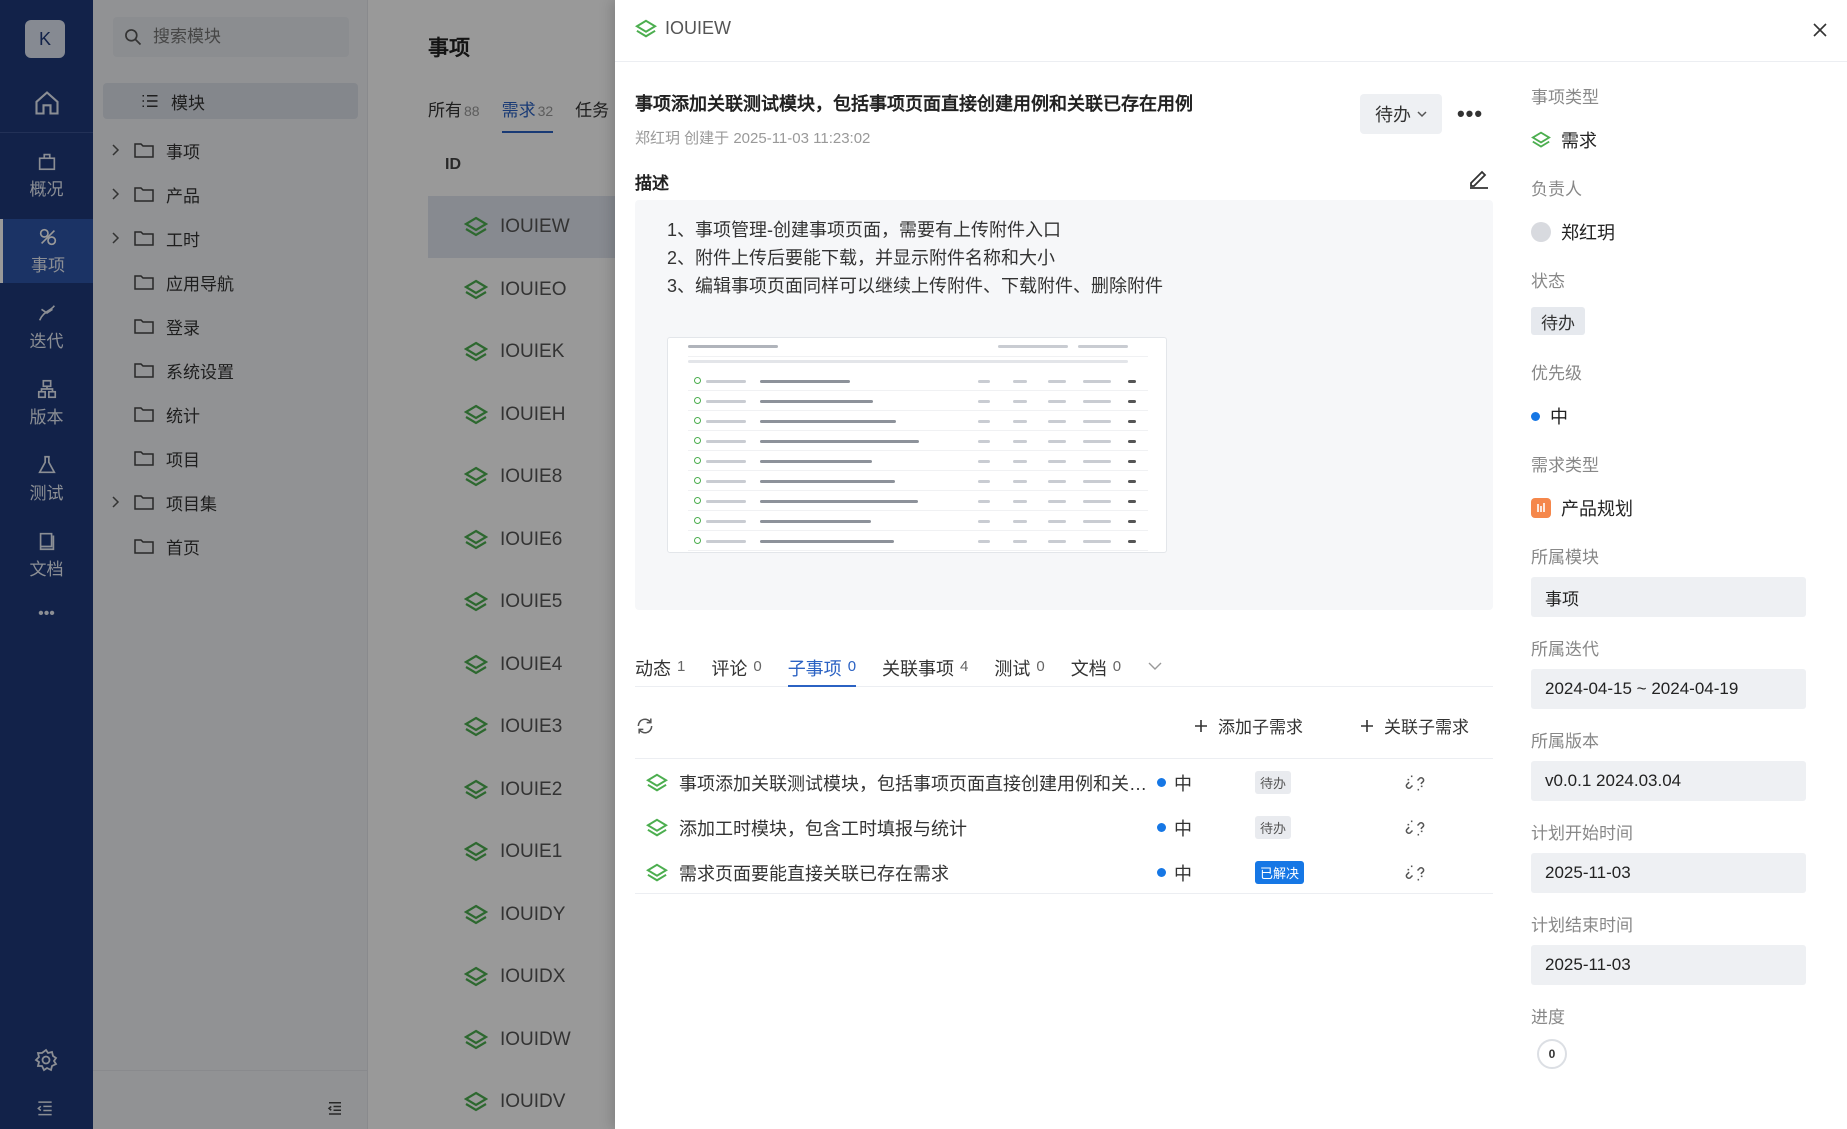 Image resolution: width=1847 pixels, height=1129 pixels. What do you see at coordinates (1103, 346) in the screenshot?
I see `thumb-filter` at bounding box center [1103, 346].